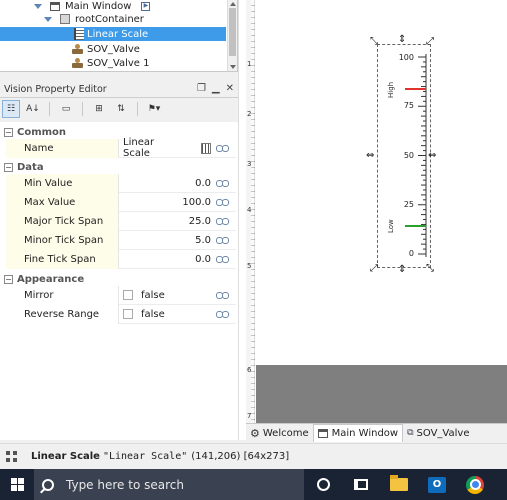  I want to click on taskbar-search: Type here to search, so click(169, 484).